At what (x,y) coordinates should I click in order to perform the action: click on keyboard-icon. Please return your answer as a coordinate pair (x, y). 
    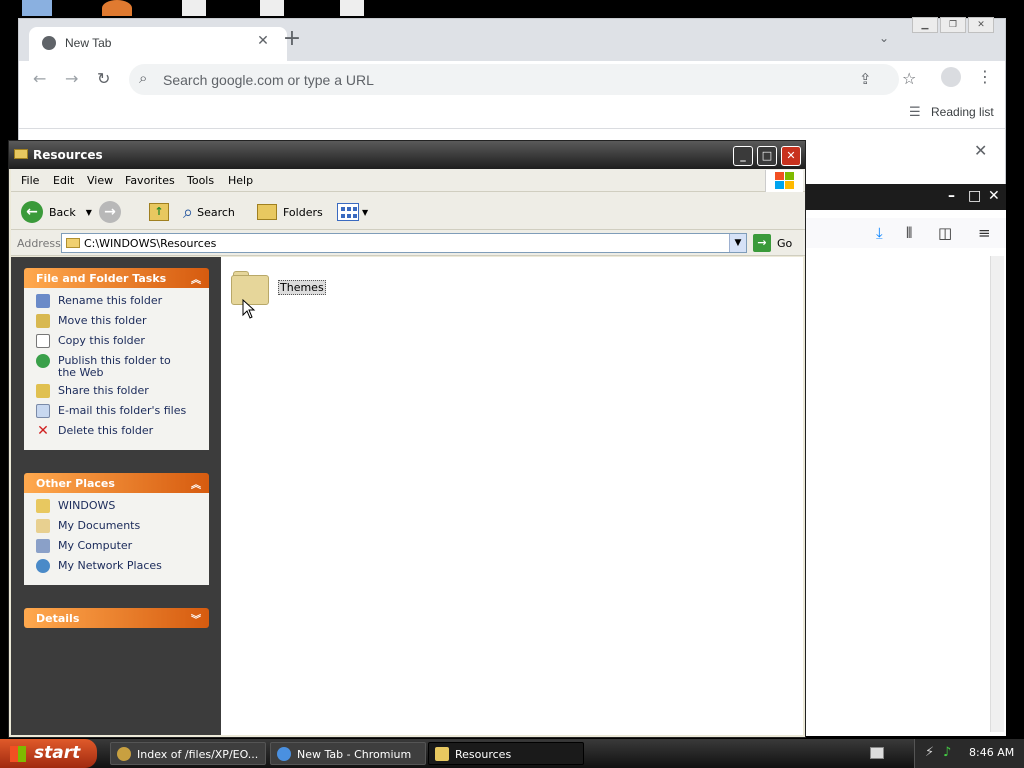
    Looking at the image, I should click on (877, 753).